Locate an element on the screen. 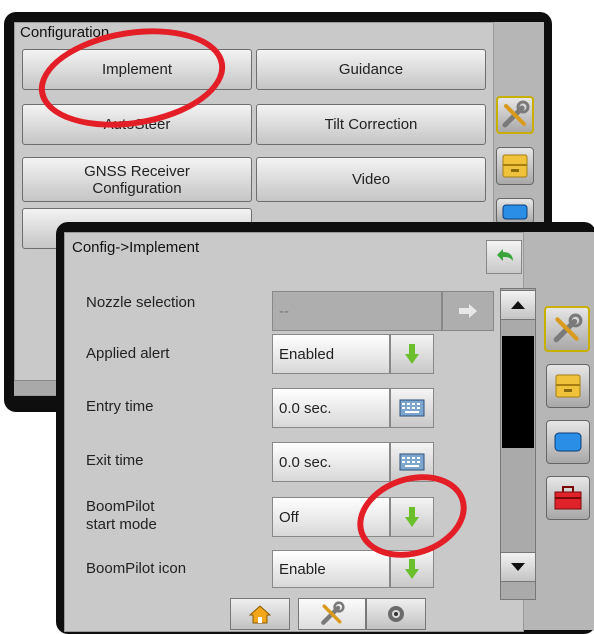  entry-time-value: 0.0 sec. is located at coordinates (331, 408).